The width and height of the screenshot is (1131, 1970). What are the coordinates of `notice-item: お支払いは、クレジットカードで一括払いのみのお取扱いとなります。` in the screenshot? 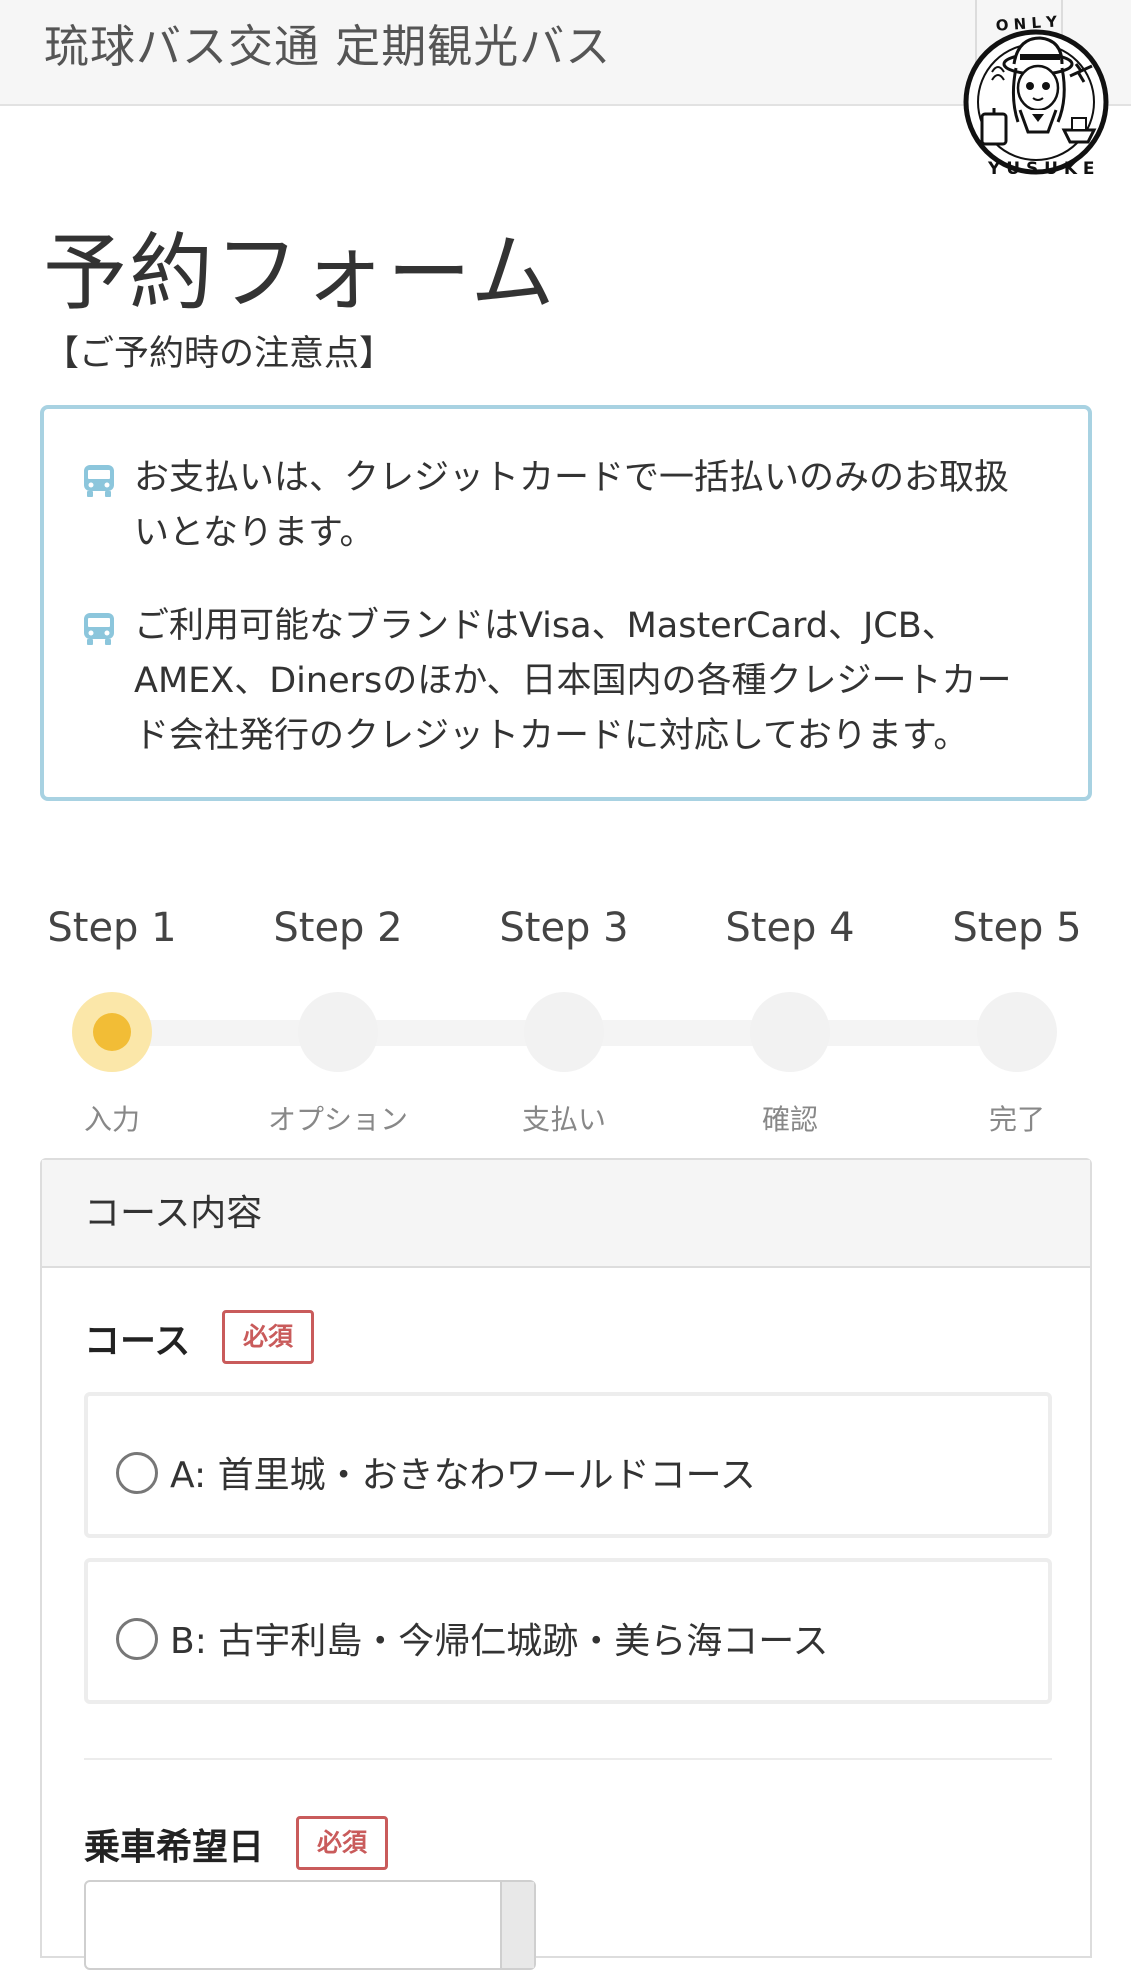 It's located at (562, 506).